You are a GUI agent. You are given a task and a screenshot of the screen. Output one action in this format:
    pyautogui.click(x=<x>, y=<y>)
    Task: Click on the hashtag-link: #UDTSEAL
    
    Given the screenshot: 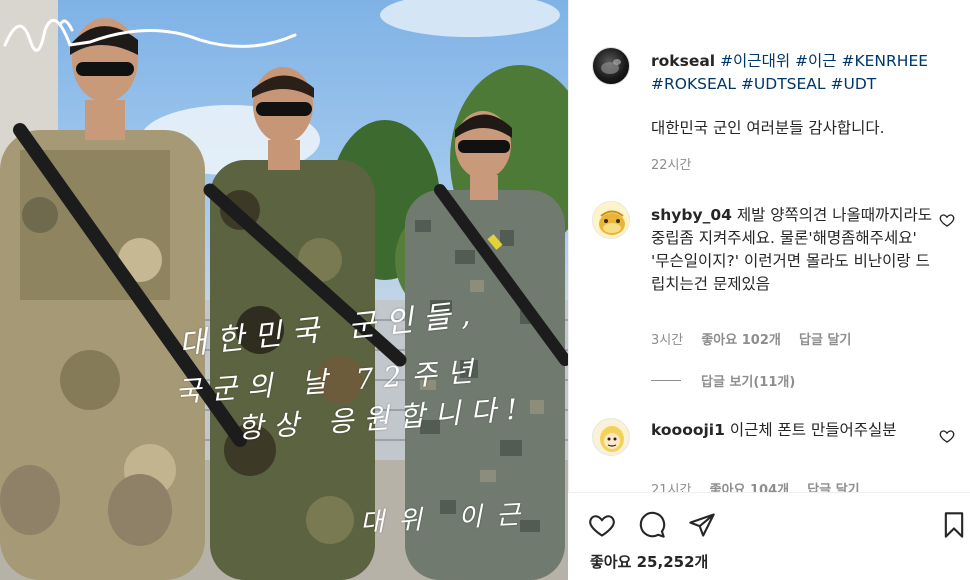 What is the action you would take?
    pyautogui.click(x=783, y=84)
    